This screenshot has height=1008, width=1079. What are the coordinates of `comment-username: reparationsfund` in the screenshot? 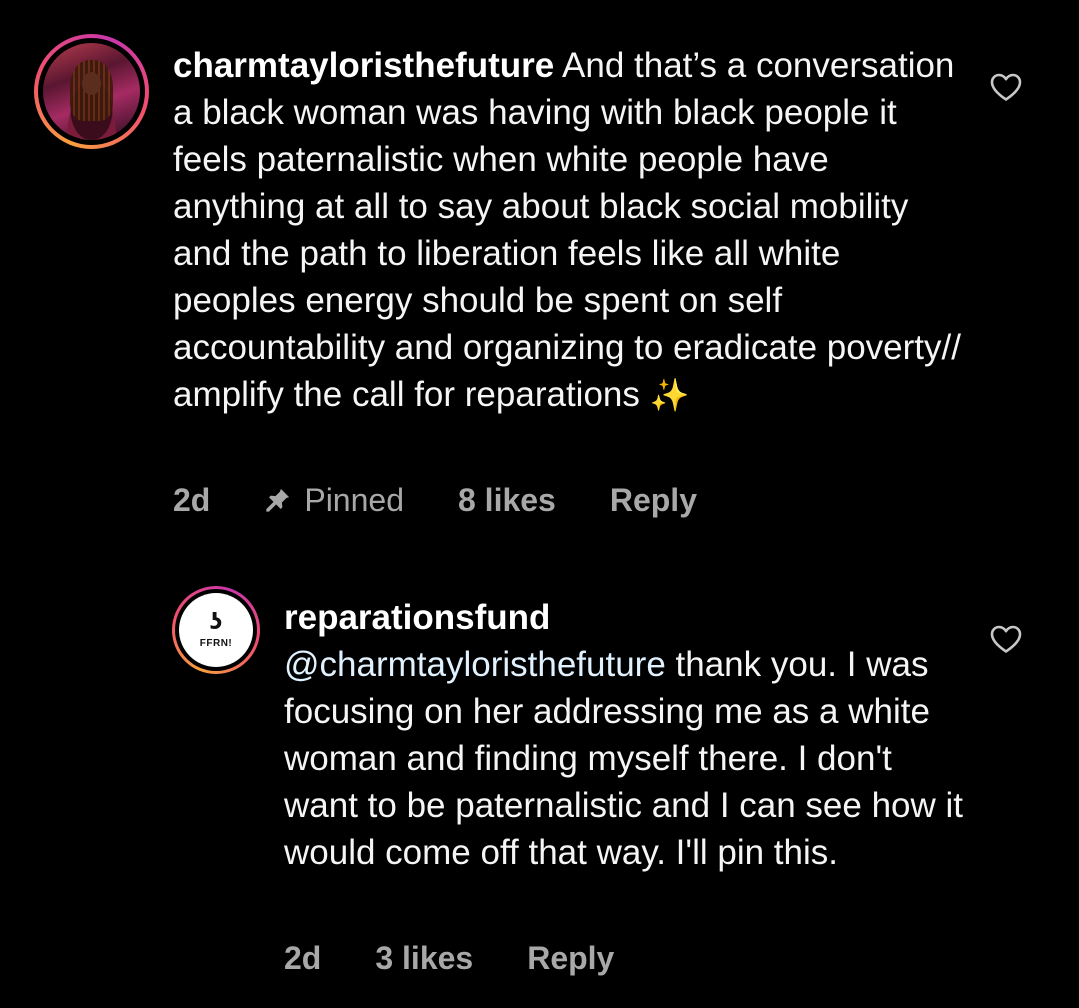 It's located at (629, 617).